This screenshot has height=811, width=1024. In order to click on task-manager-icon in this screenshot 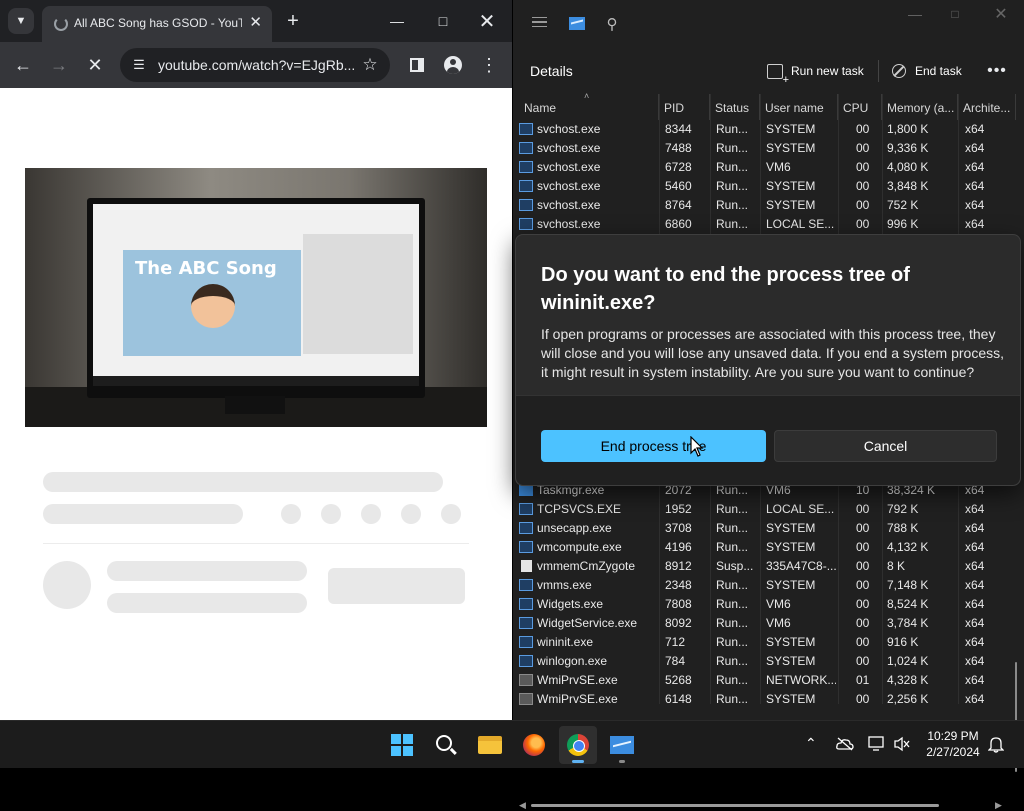, I will do `click(622, 745)`.